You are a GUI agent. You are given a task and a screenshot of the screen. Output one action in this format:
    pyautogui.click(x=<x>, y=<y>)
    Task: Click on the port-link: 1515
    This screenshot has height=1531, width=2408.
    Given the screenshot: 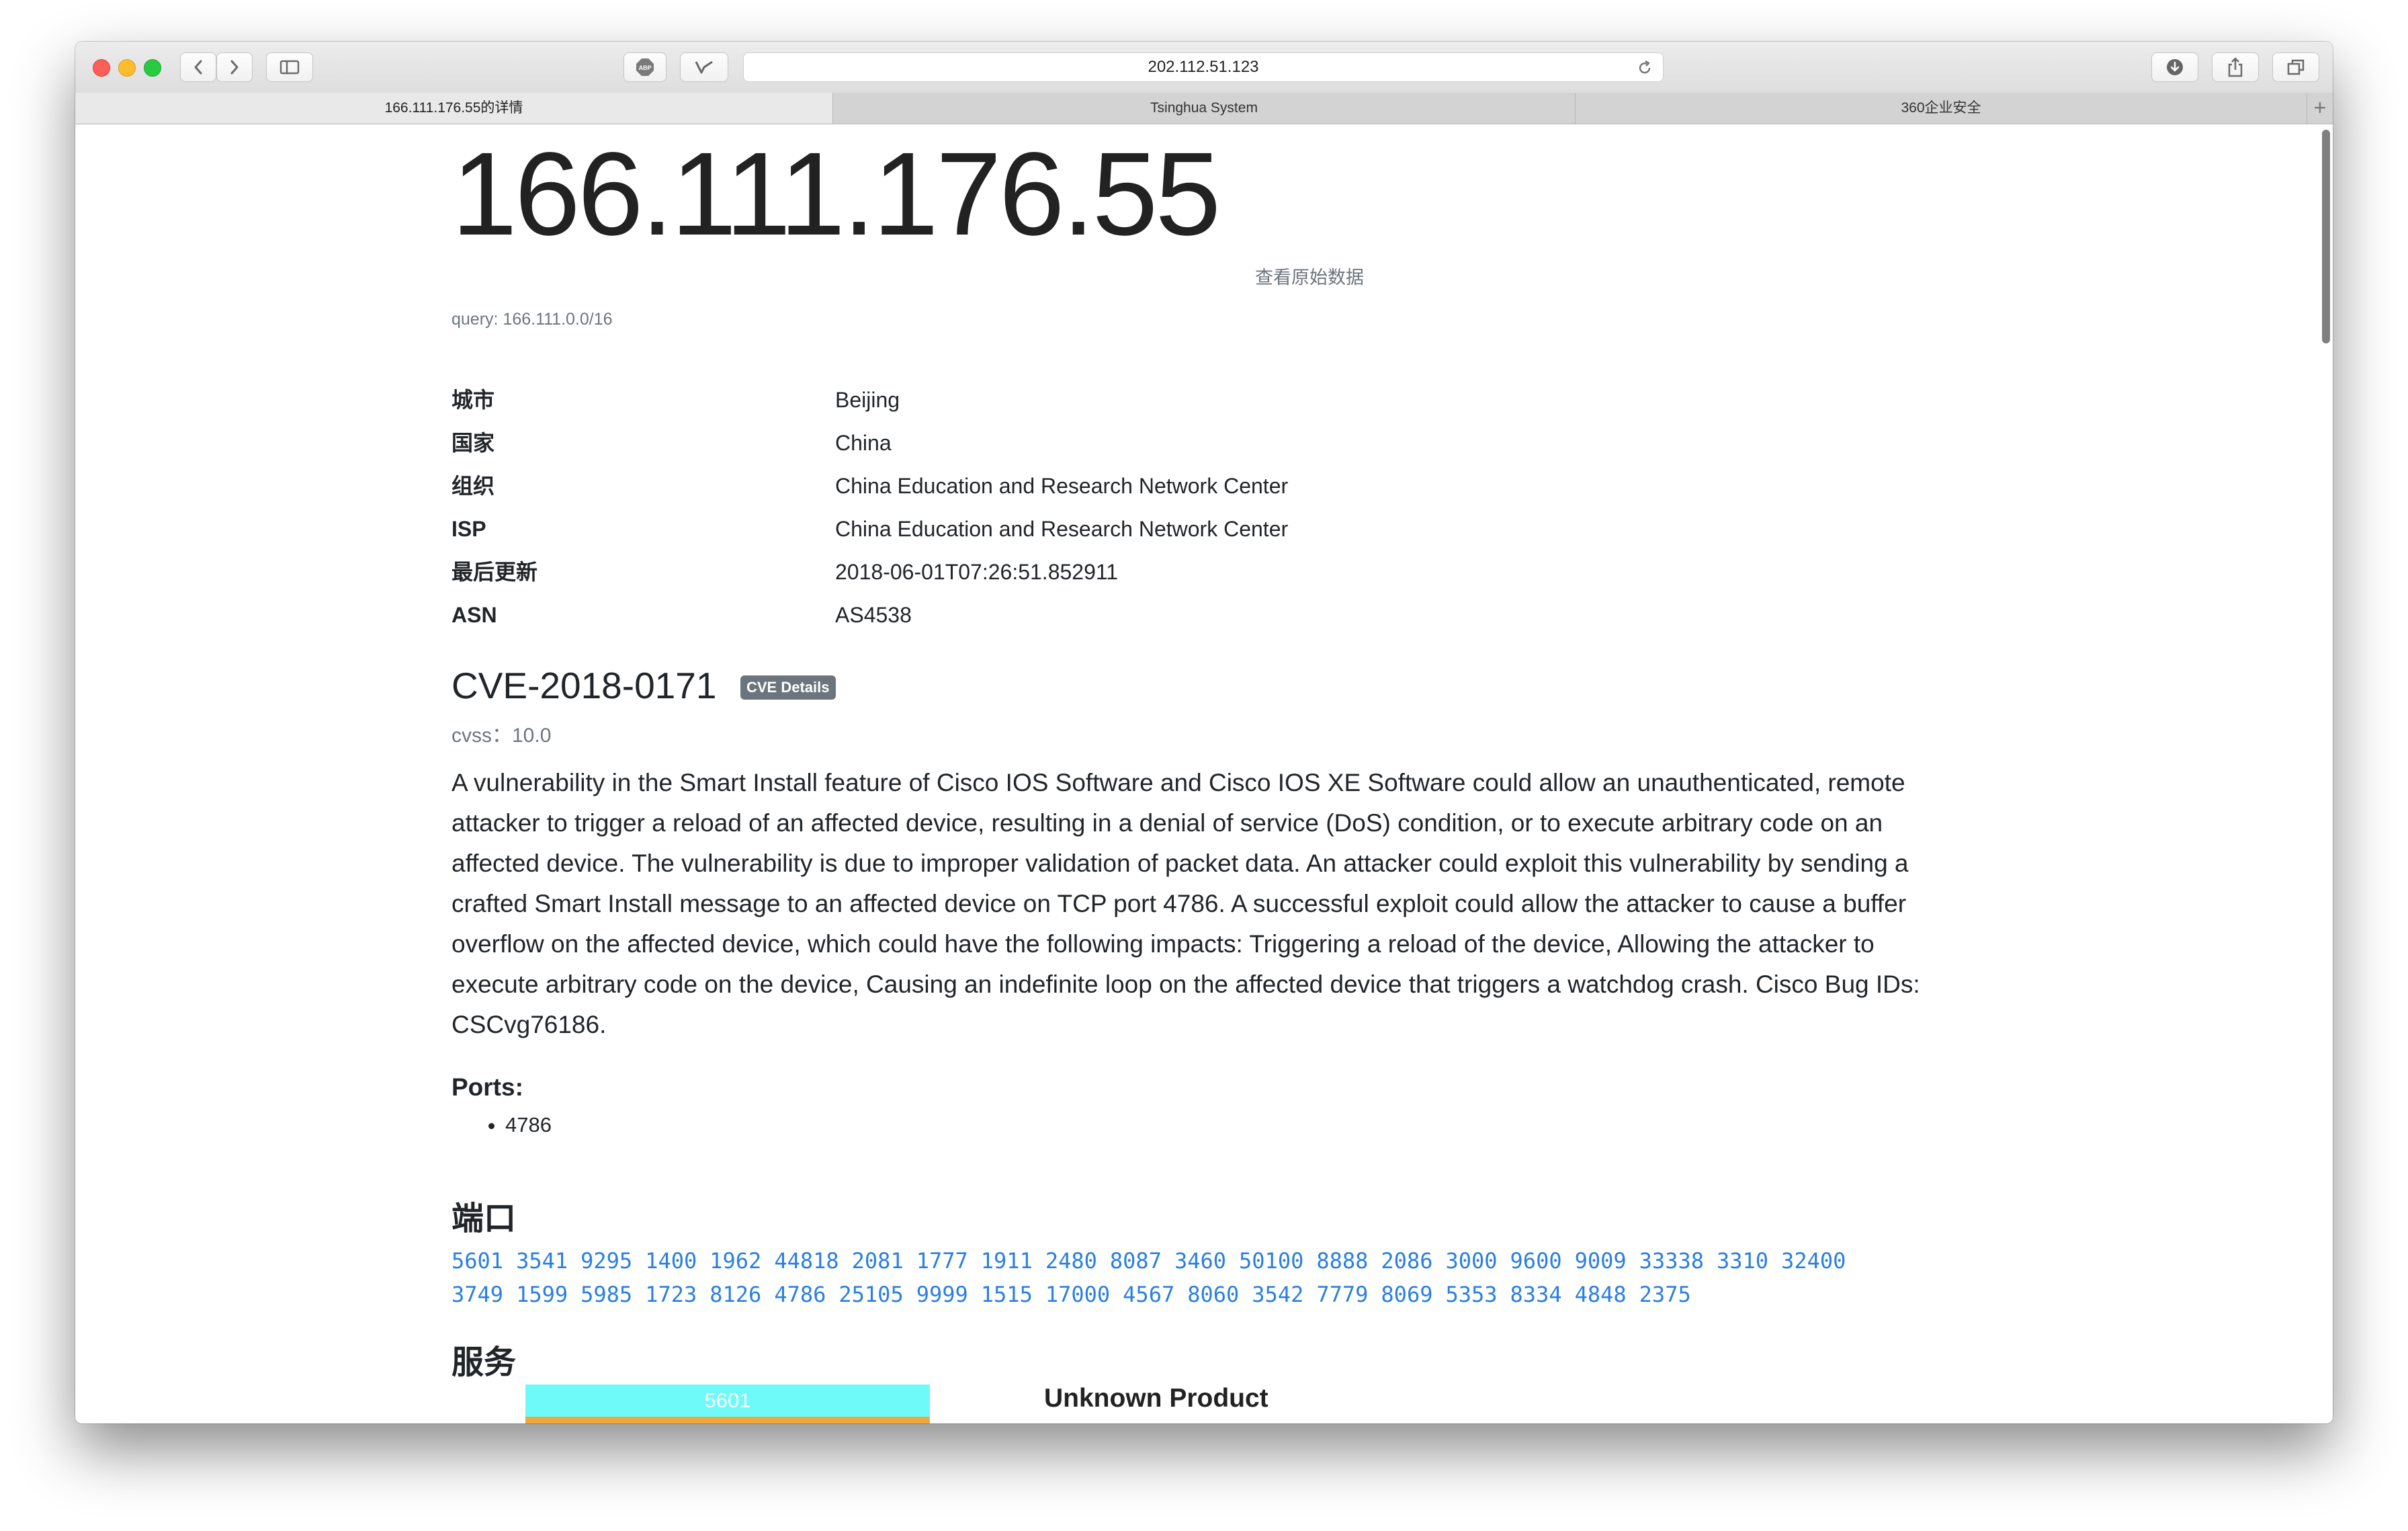 What is the action you would take?
    pyautogui.click(x=1007, y=1295)
    